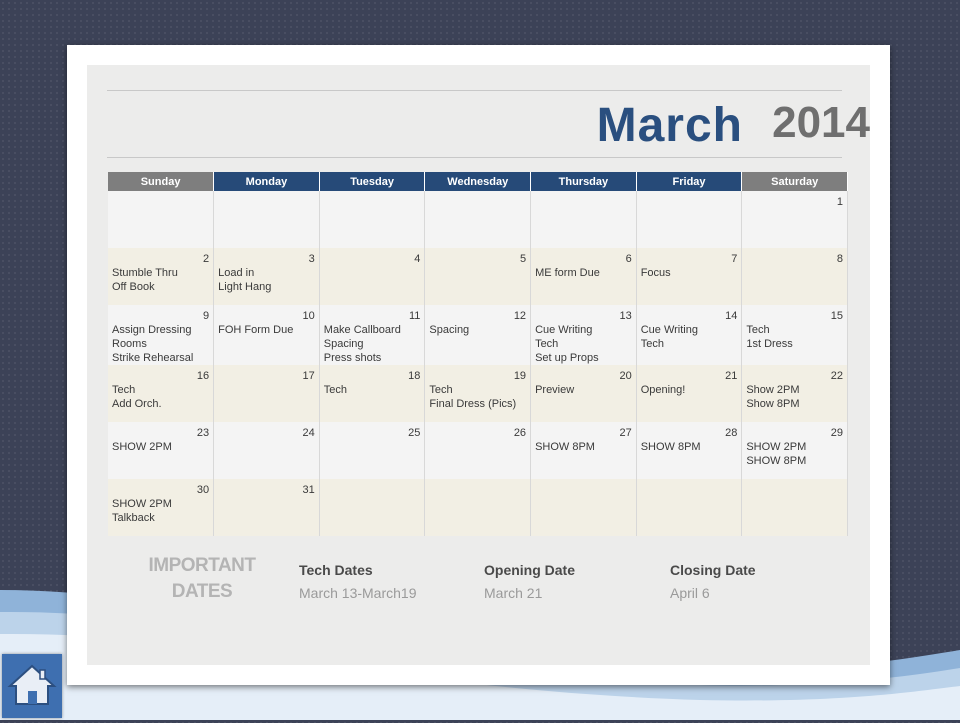  I want to click on day-number: 15, so click(836, 316).